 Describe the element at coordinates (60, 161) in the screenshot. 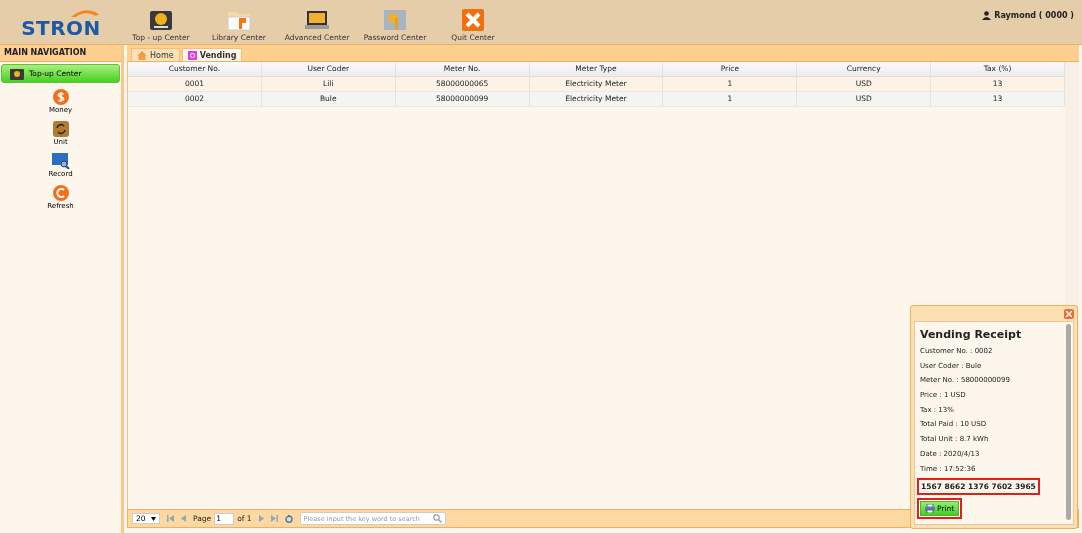

I see `monitor-icon` at that location.